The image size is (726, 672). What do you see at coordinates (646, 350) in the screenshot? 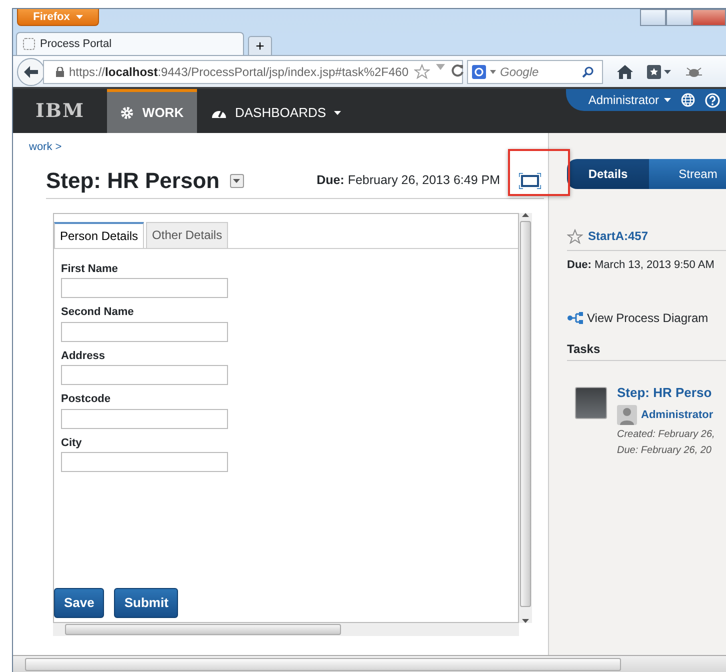
I see `section-heading: Tasks` at bounding box center [646, 350].